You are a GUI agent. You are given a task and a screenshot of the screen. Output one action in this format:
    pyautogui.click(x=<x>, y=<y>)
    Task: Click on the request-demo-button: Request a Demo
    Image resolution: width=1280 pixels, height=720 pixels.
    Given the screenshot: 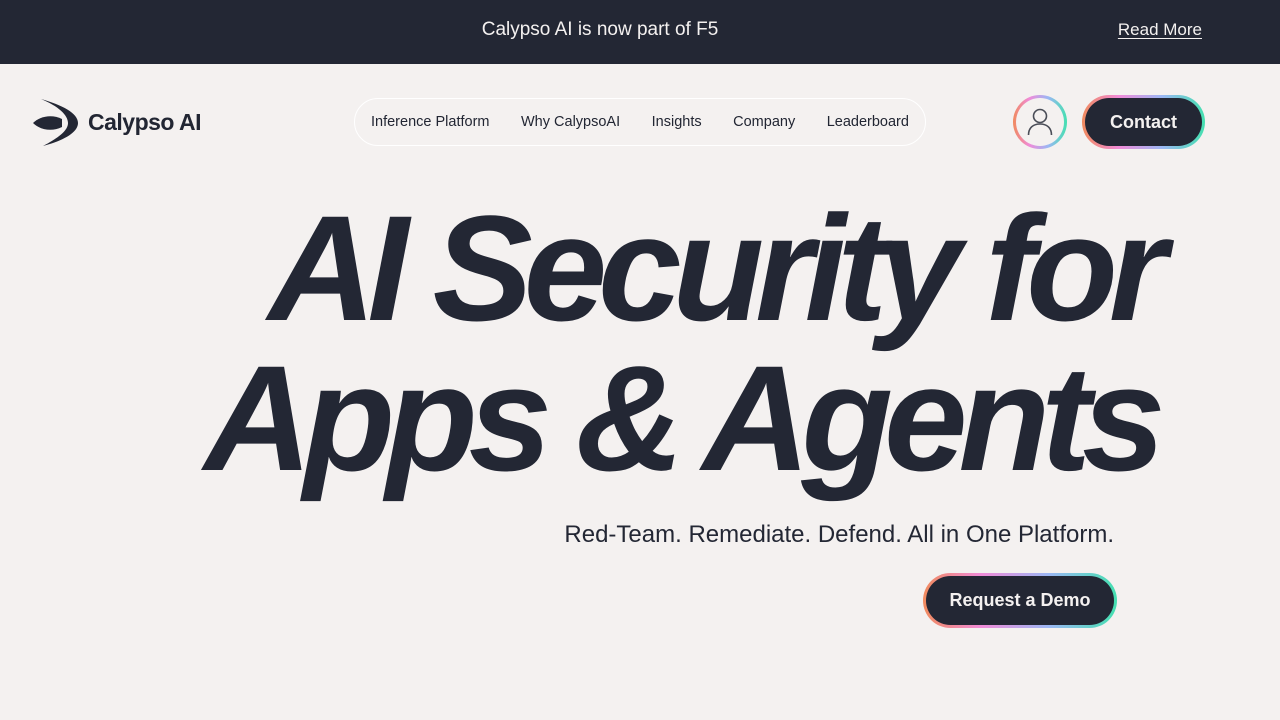 What is the action you would take?
    pyautogui.click(x=1020, y=600)
    